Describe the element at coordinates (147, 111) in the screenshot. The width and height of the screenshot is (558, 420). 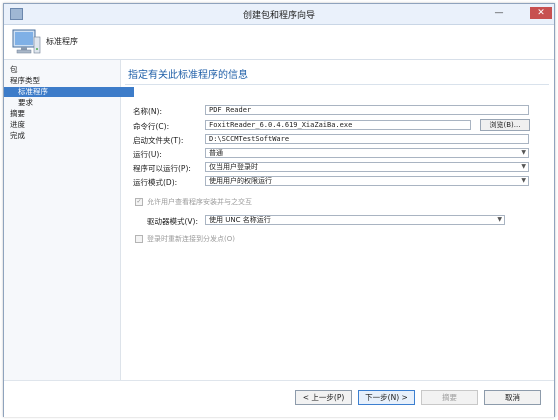
I see `name-label: 名称(N):` at that location.